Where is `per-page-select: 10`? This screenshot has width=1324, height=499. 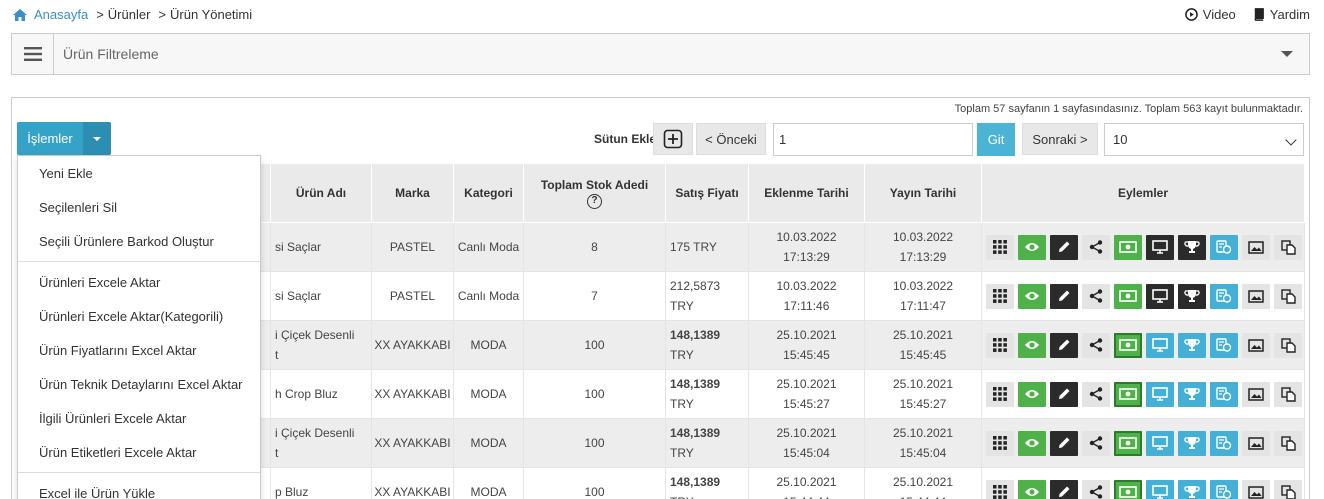
per-page-select: 10 is located at coordinates (1204, 139).